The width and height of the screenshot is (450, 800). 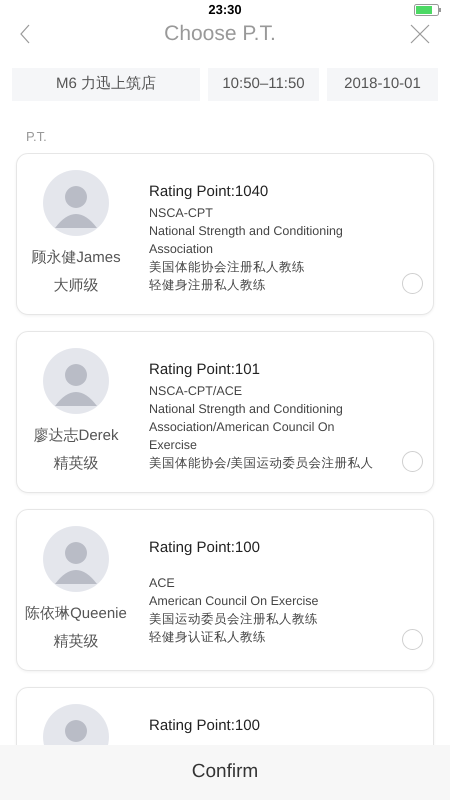 What do you see at coordinates (76, 286) in the screenshot?
I see `trainer-level: 大师级` at bounding box center [76, 286].